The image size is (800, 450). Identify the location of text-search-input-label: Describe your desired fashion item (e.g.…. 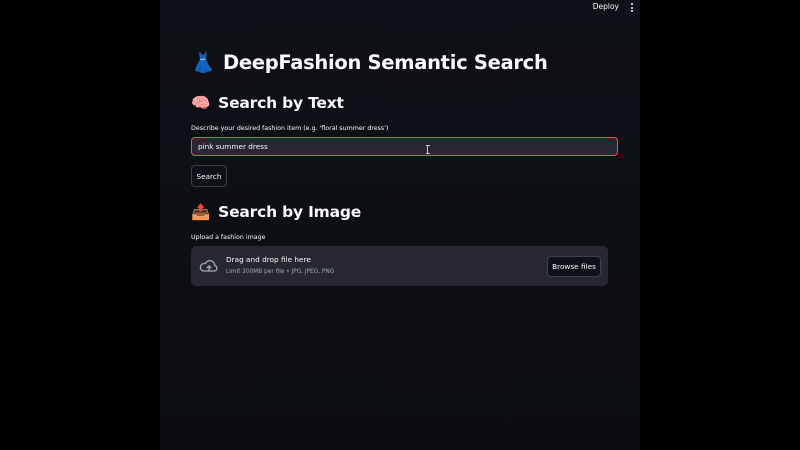
(290, 128).